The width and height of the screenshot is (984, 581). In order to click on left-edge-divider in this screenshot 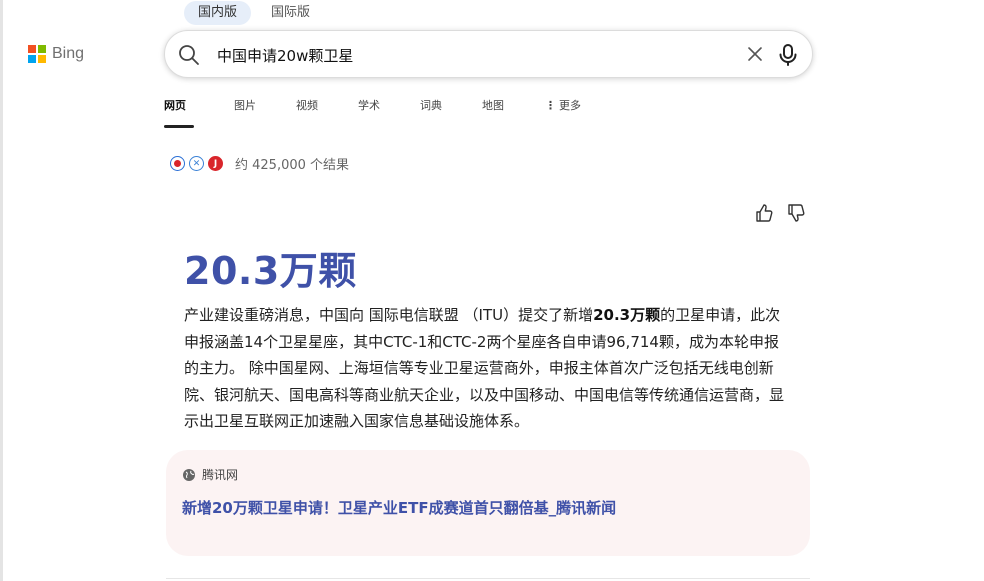, I will do `click(1, 290)`.